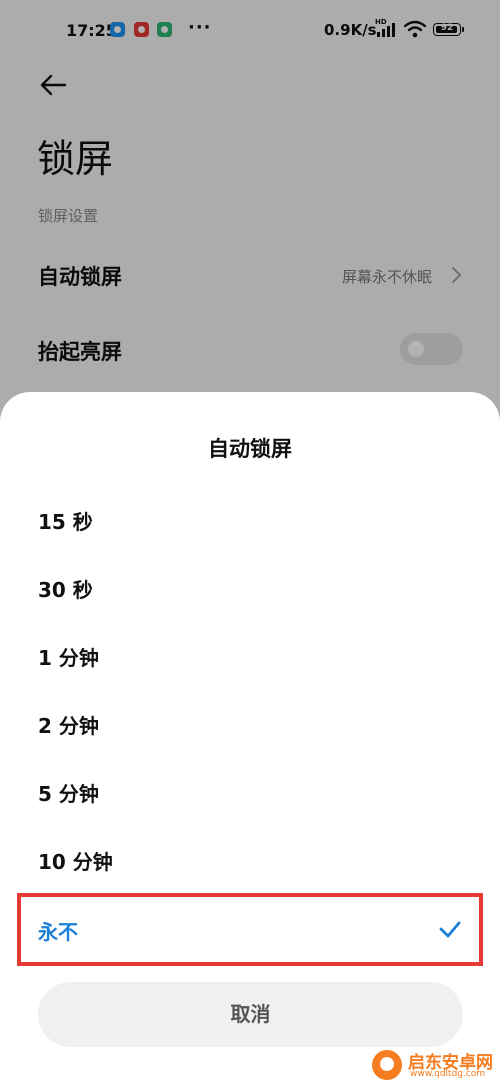 The image size is (500, 1084). I want to click on option-10-minutes: 10 分钟, so click(250, 860).